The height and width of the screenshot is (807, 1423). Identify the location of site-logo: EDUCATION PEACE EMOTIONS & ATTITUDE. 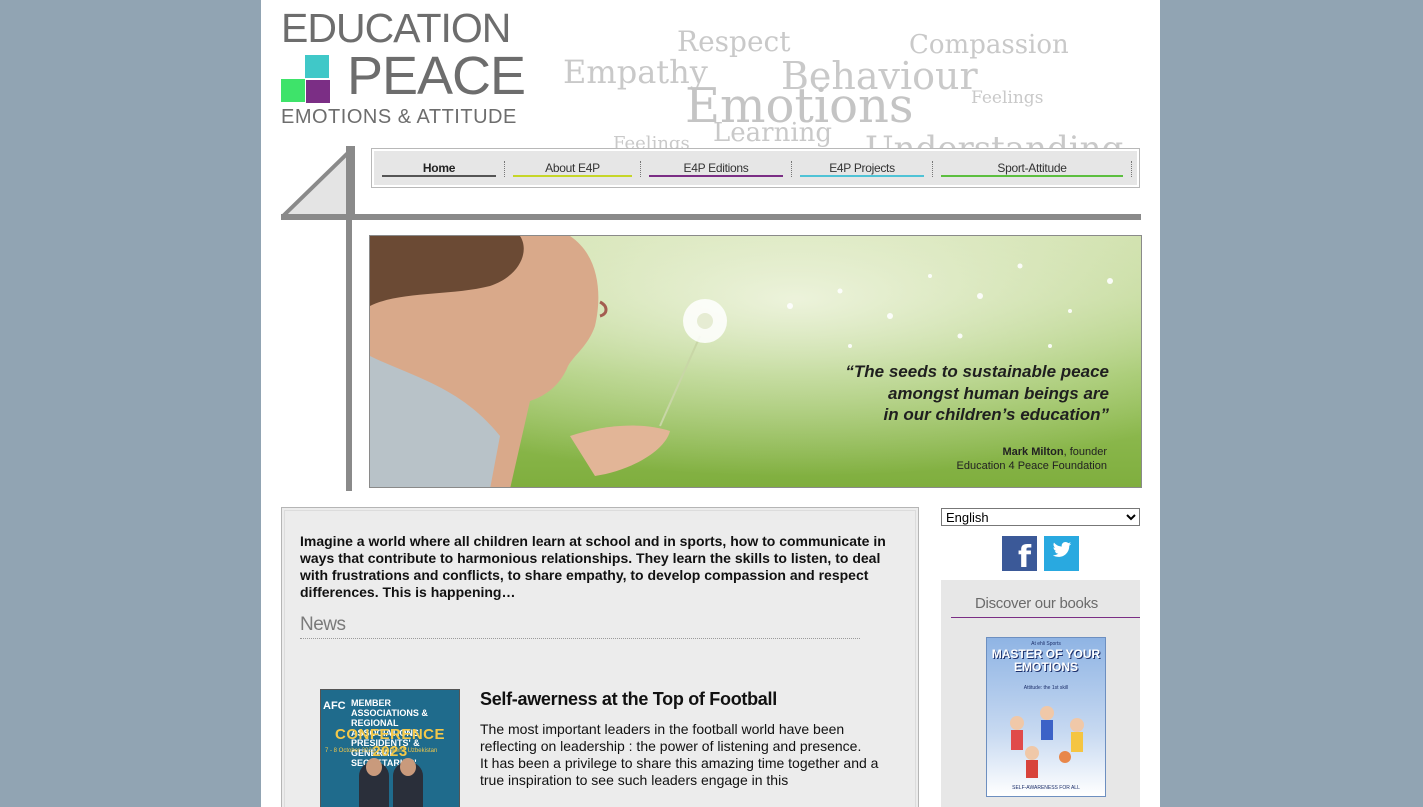
(403, 68).